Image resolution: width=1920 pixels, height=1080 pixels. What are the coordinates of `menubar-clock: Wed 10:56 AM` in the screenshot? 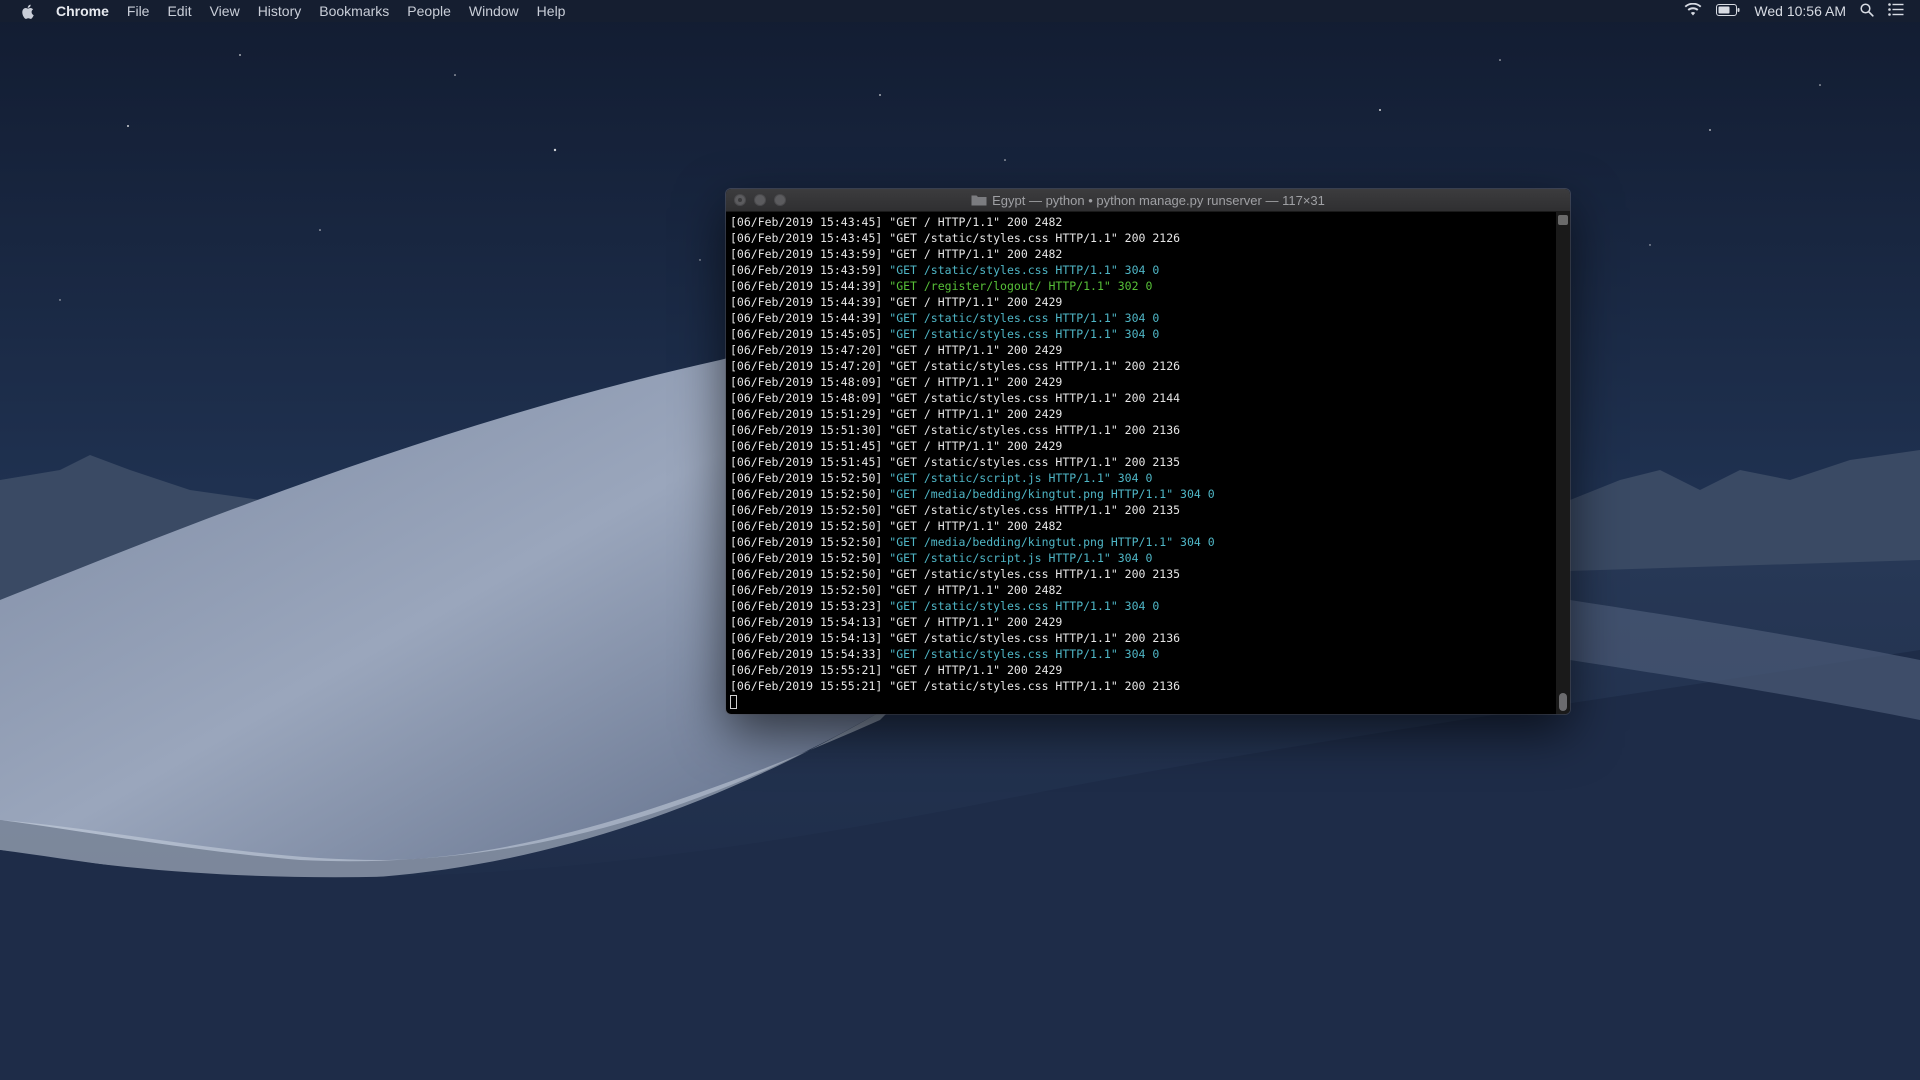 It's located at (1800, 11).